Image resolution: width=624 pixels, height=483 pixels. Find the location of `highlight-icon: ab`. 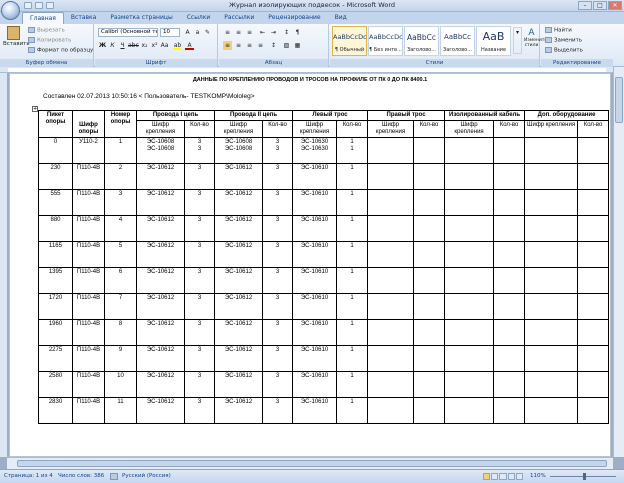

highlight-icon: ab is located at coordinates (177, 45).